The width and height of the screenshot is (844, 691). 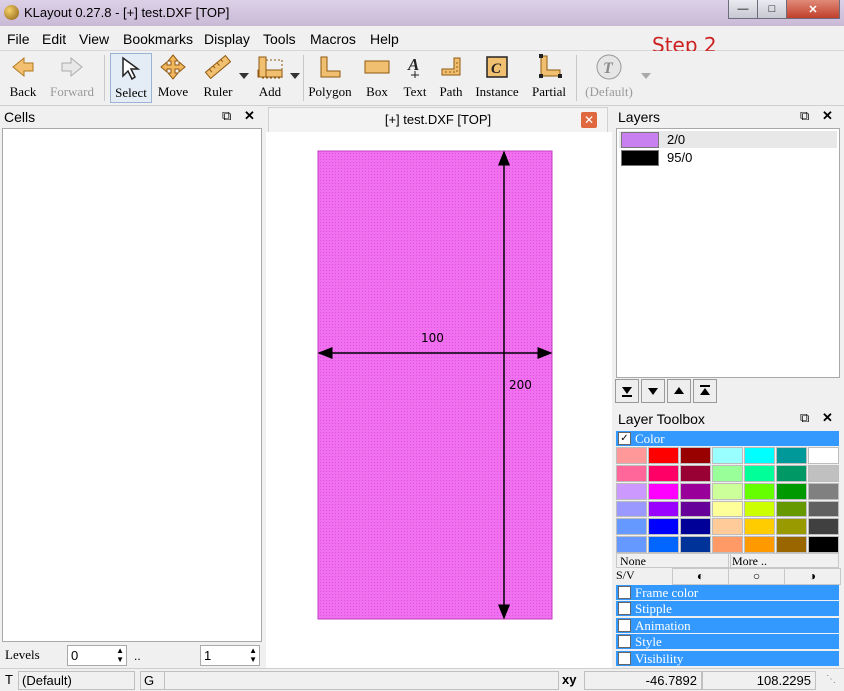 What do you see at coordinates (831, 679) in the screenshot?
I see `resize-grip-icon: ⋱` at bounding box center [831, 679].